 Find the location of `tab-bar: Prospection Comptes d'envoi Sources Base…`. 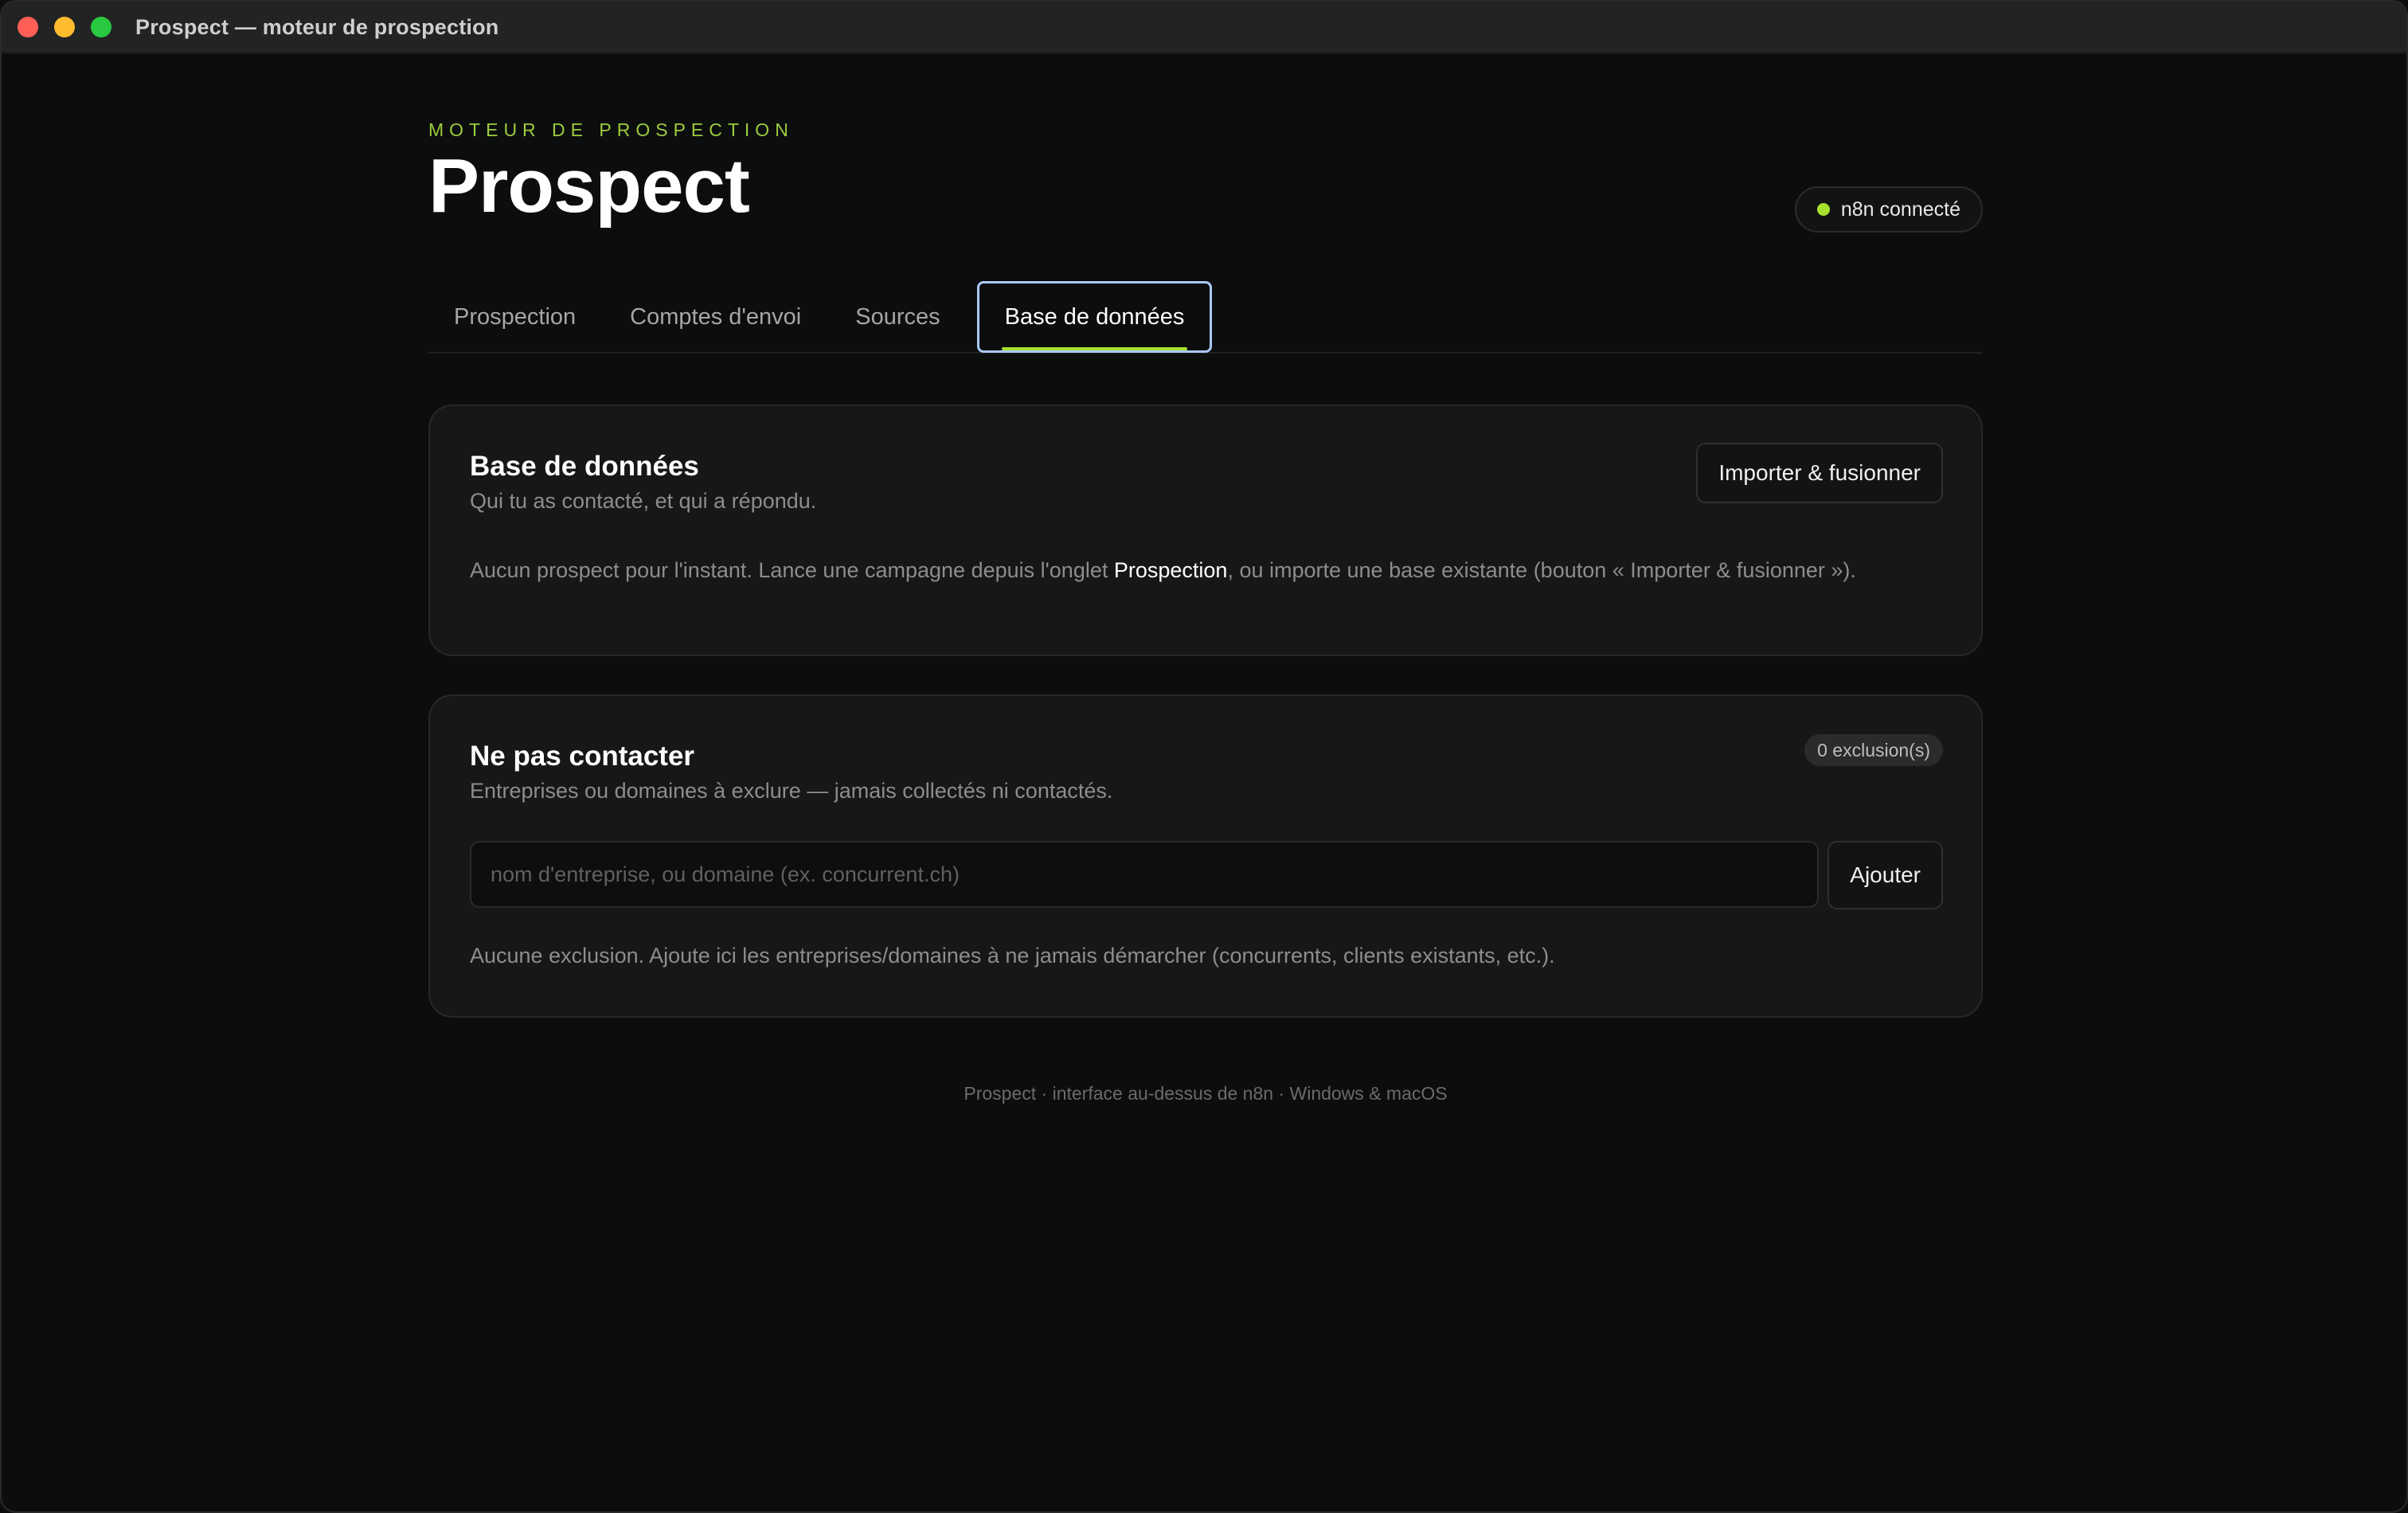

tab-bar: Prospection Comptes d'envoi Sources Base… is located at coordinates (1205, 318).